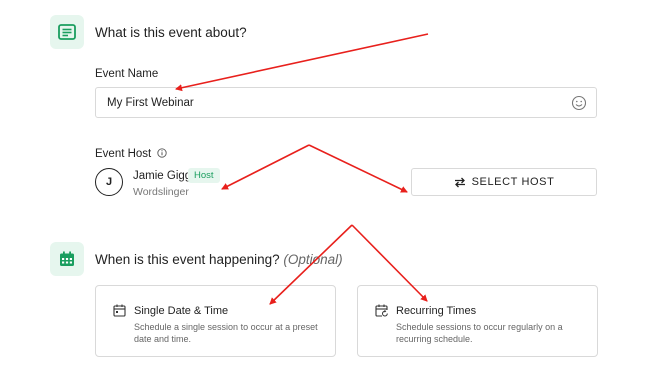  Describe the element at coordinates (302, 62) in the screenshot. I see `arrow-to-event-name` at that location.